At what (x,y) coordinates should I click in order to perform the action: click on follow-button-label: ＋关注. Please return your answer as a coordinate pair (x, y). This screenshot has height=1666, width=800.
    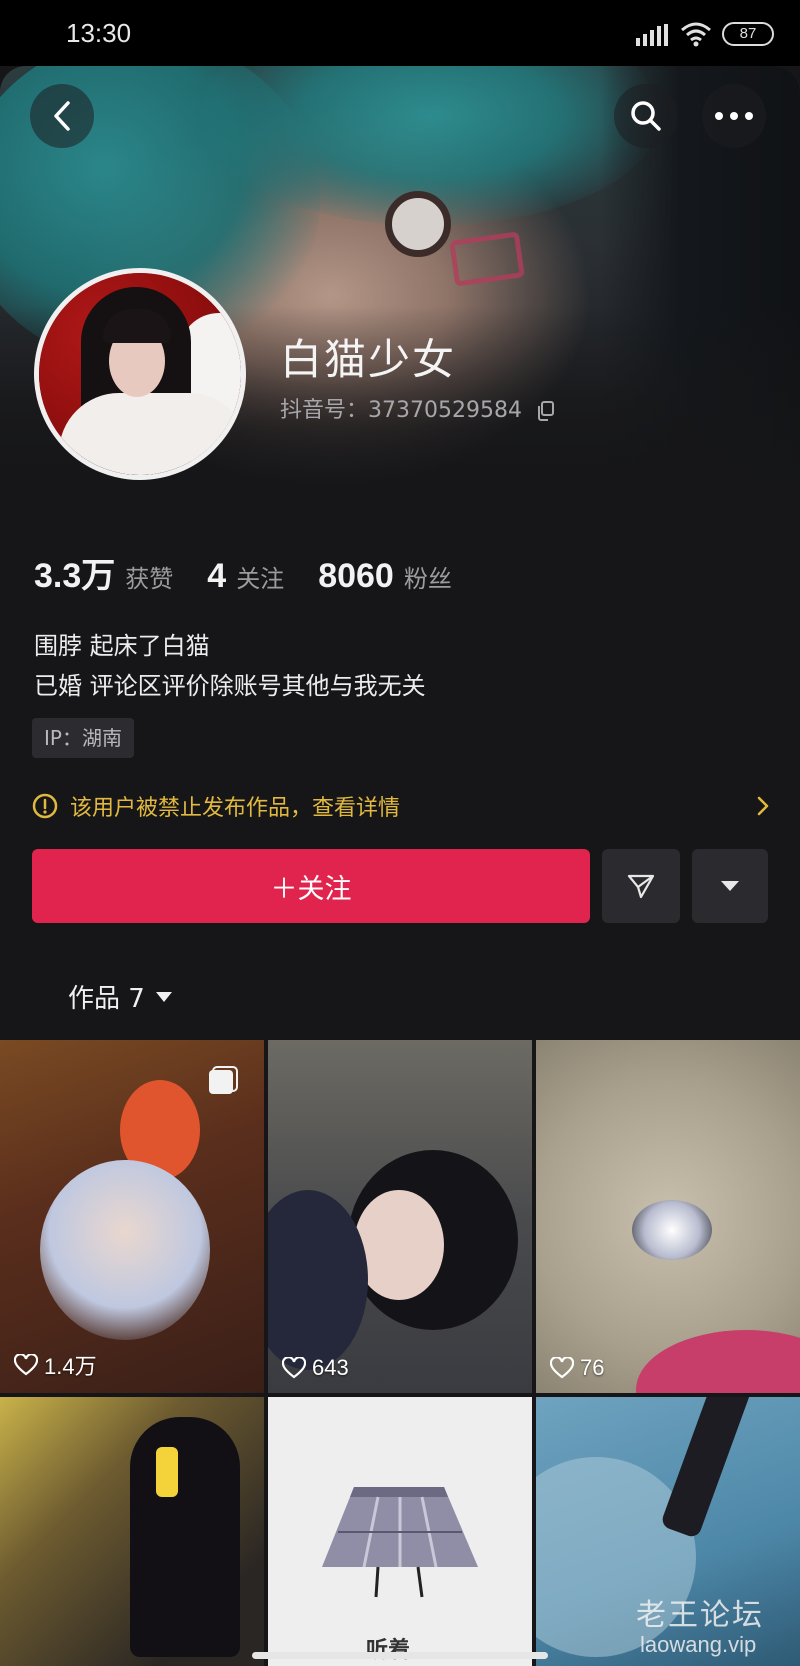
    Looking at the image, I should click on (311, 889).